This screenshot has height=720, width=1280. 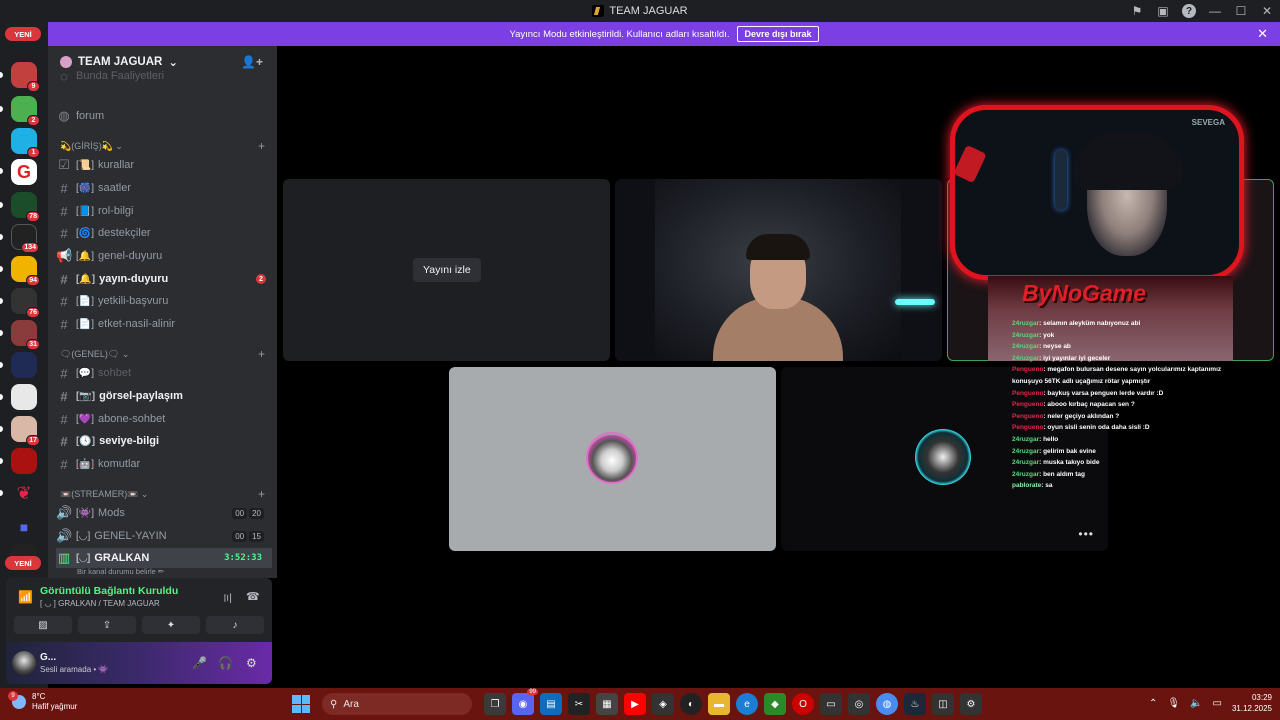 I want to click on speaker-icon: 🔈, so click(x=1196, y=703).